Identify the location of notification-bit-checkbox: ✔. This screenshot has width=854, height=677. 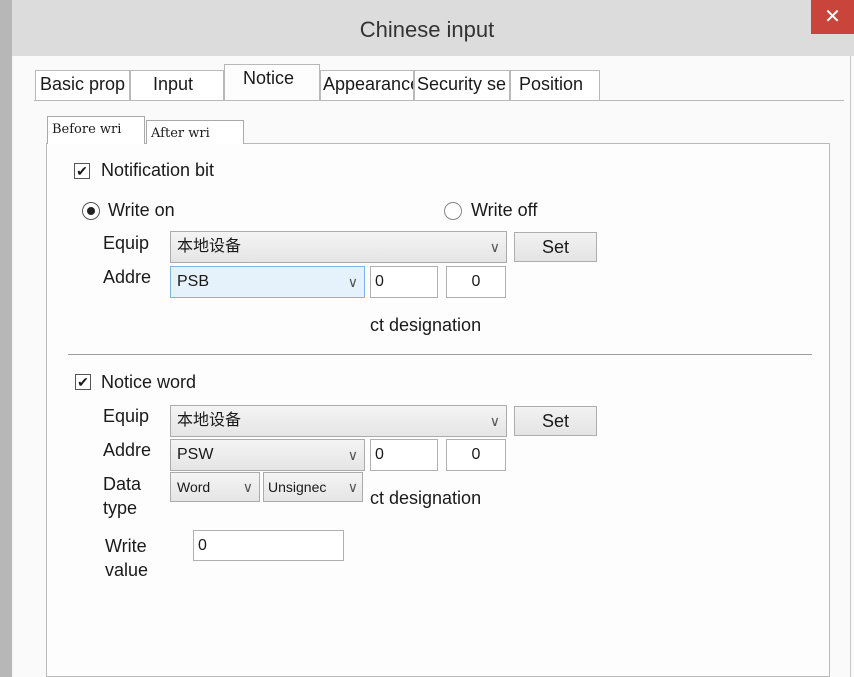
(82, 171).